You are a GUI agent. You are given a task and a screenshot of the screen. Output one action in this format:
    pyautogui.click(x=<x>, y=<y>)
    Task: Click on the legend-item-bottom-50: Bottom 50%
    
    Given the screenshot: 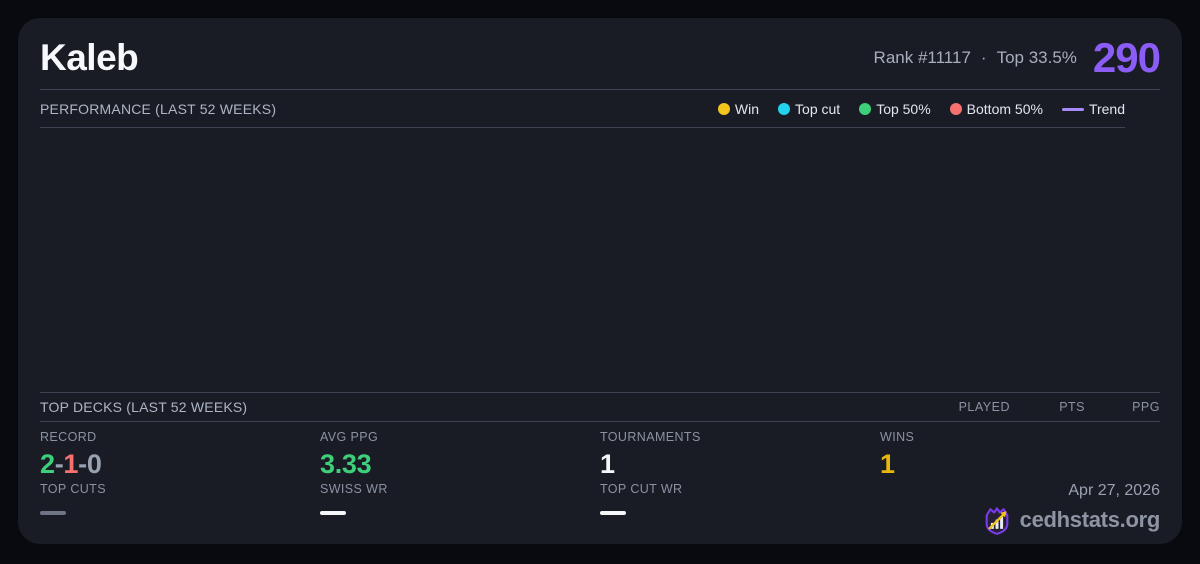 What is the action you would take?
    pyautogui.click(x=996, y=109)
    